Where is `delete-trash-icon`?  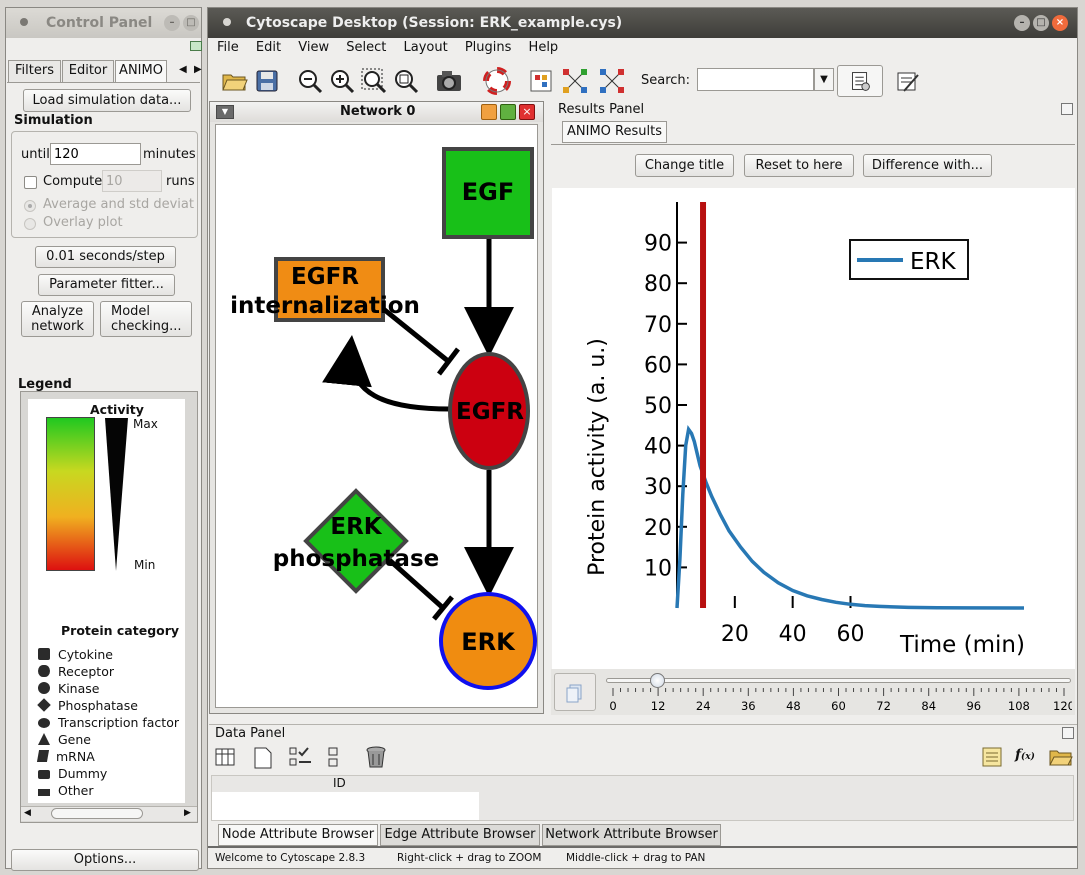
delete-trash-icon is located at coordinates (376, 757).